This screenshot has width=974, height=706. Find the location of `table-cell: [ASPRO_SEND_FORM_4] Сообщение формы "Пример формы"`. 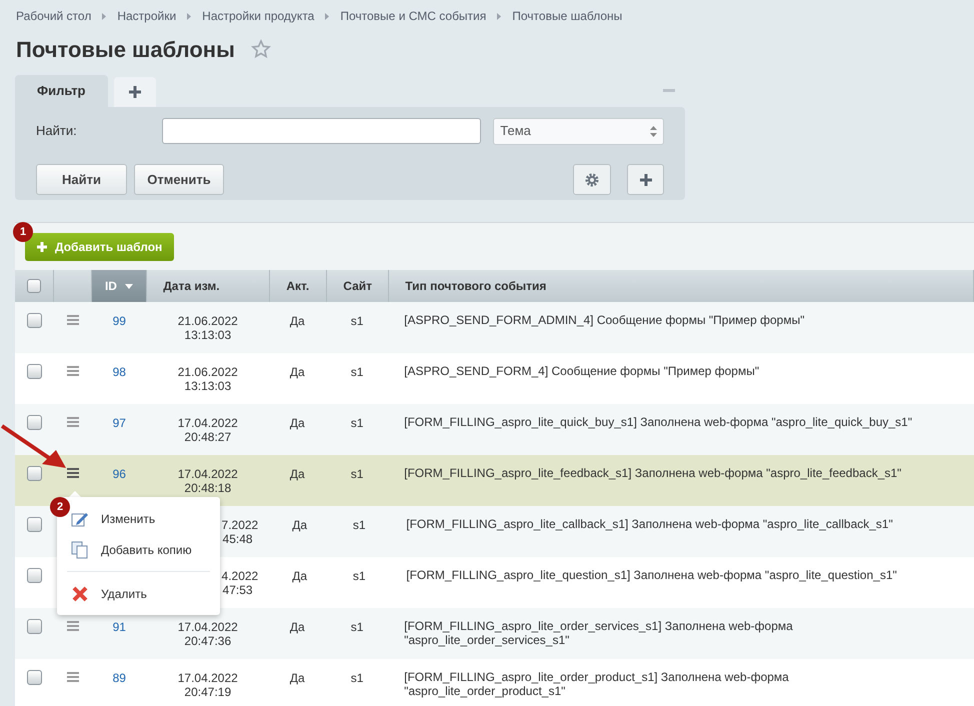

table-cell: [ASPRO_SEND_FORM_4] Сообщение формы "Пример формы" is located at coordinates (582, 371).